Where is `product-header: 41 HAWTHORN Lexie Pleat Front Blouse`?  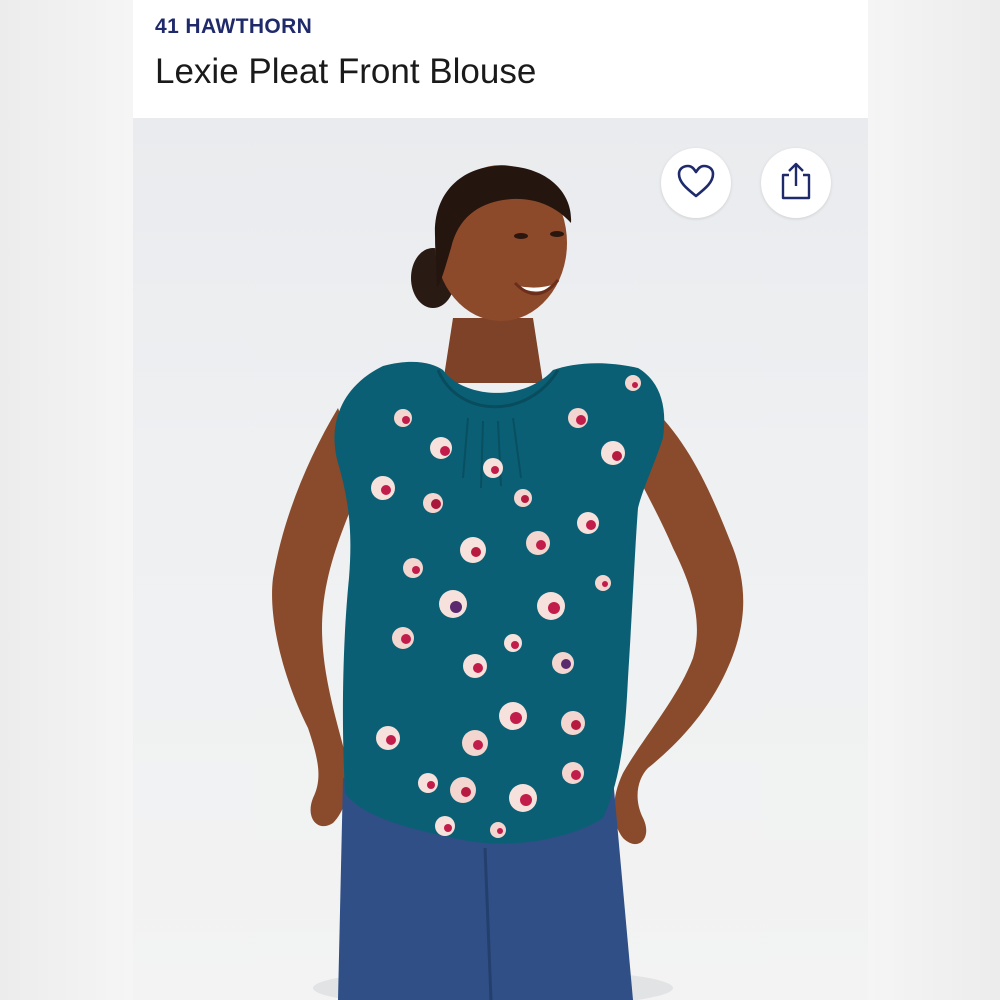 product-header: 41 HAWTHORN Lexie Pleat Front Blouse is located at coordinates (500, 59).